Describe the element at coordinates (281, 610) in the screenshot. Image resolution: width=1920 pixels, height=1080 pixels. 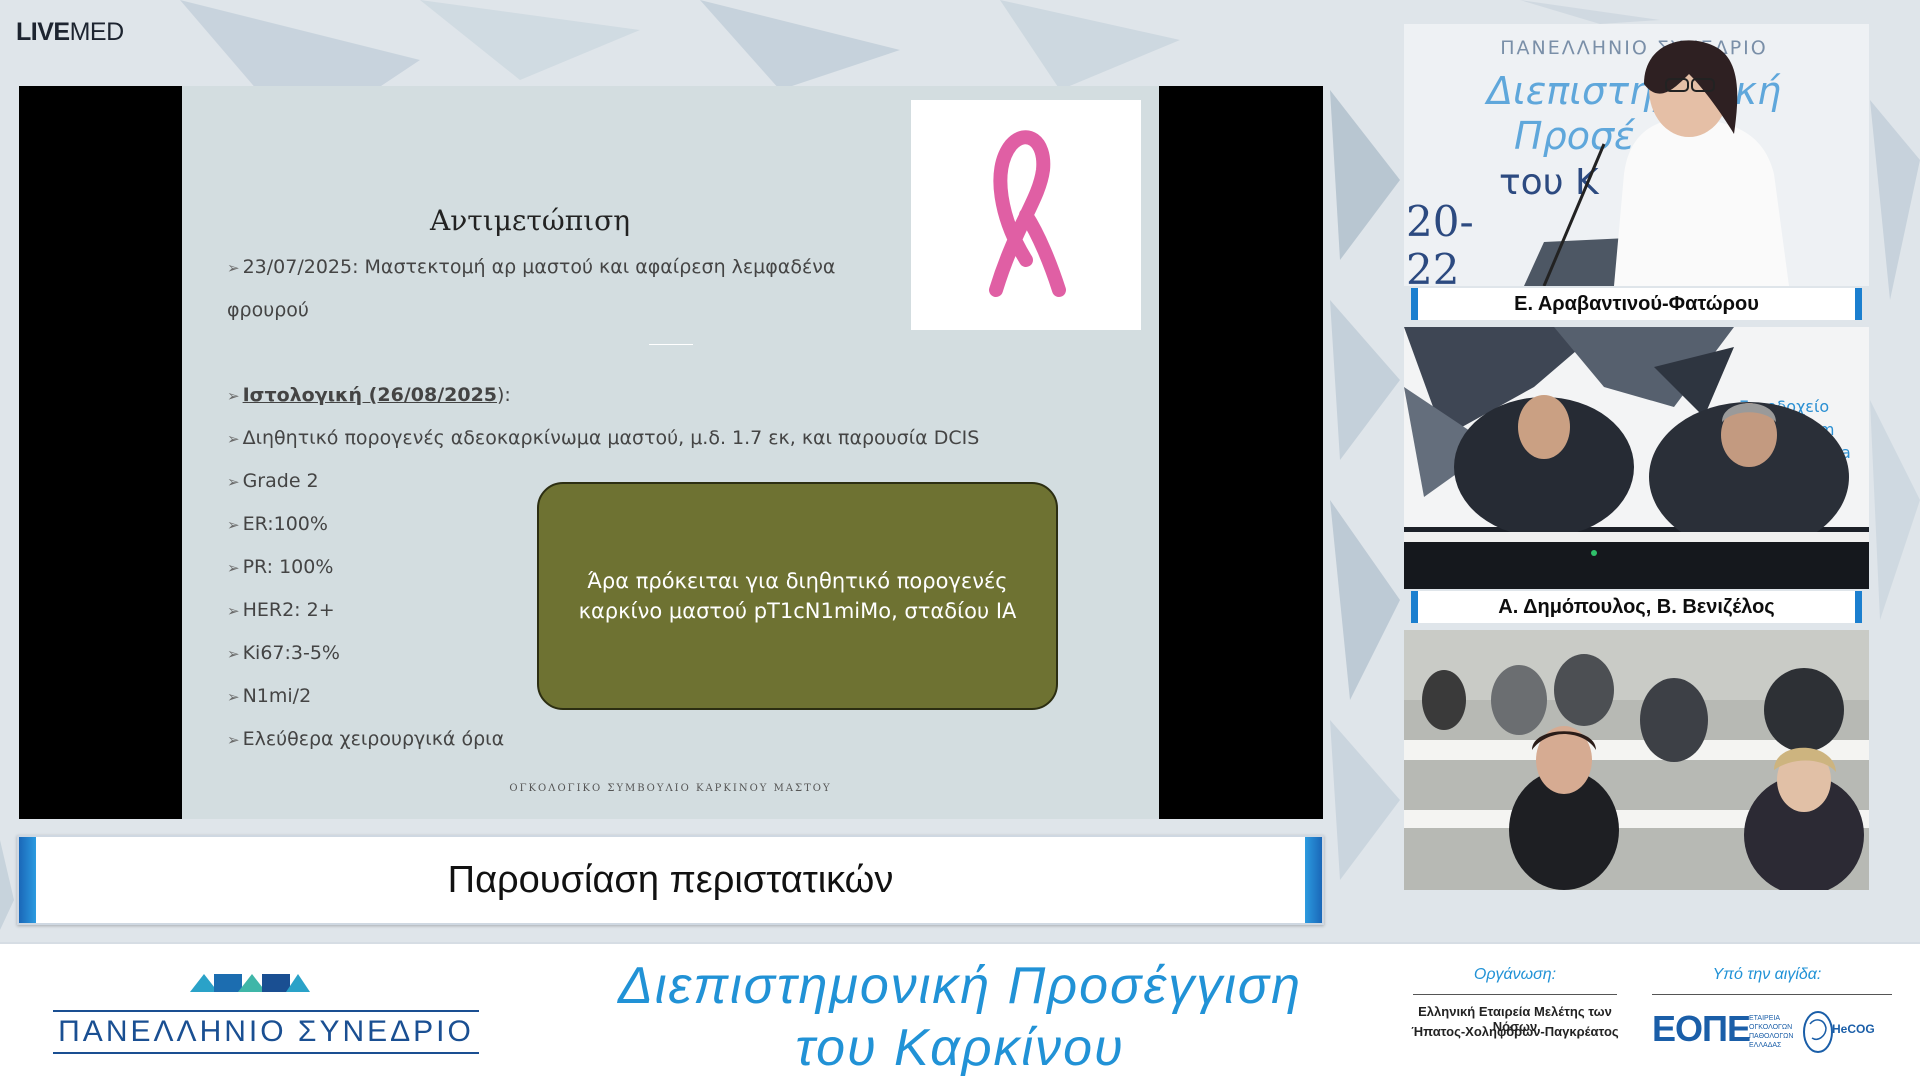
I see `list-item: ➢ HER2: 2+` at that location.